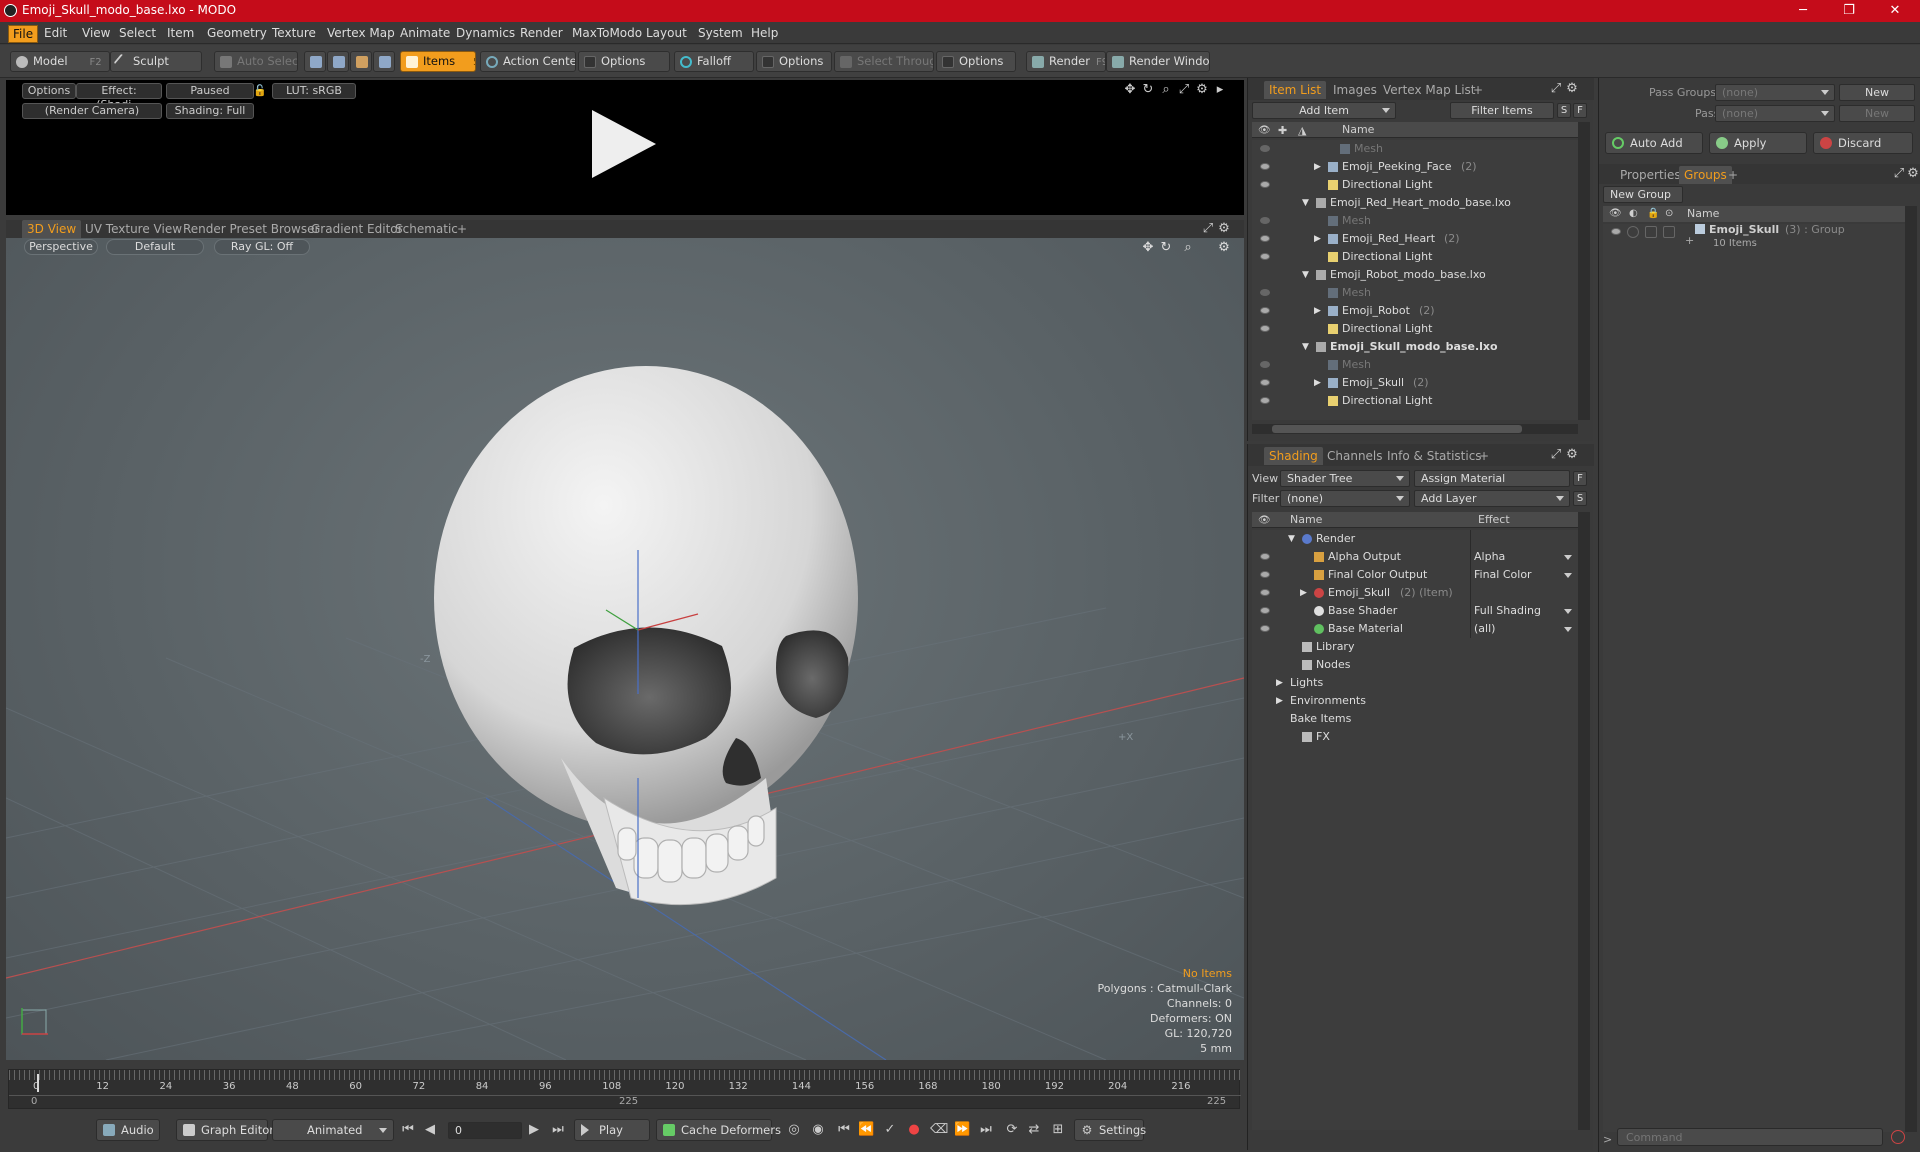 This screenshot has height=1152, width=1920. I want to click on cache-deformers-button: Cache Deformers, so click(718, 1130).